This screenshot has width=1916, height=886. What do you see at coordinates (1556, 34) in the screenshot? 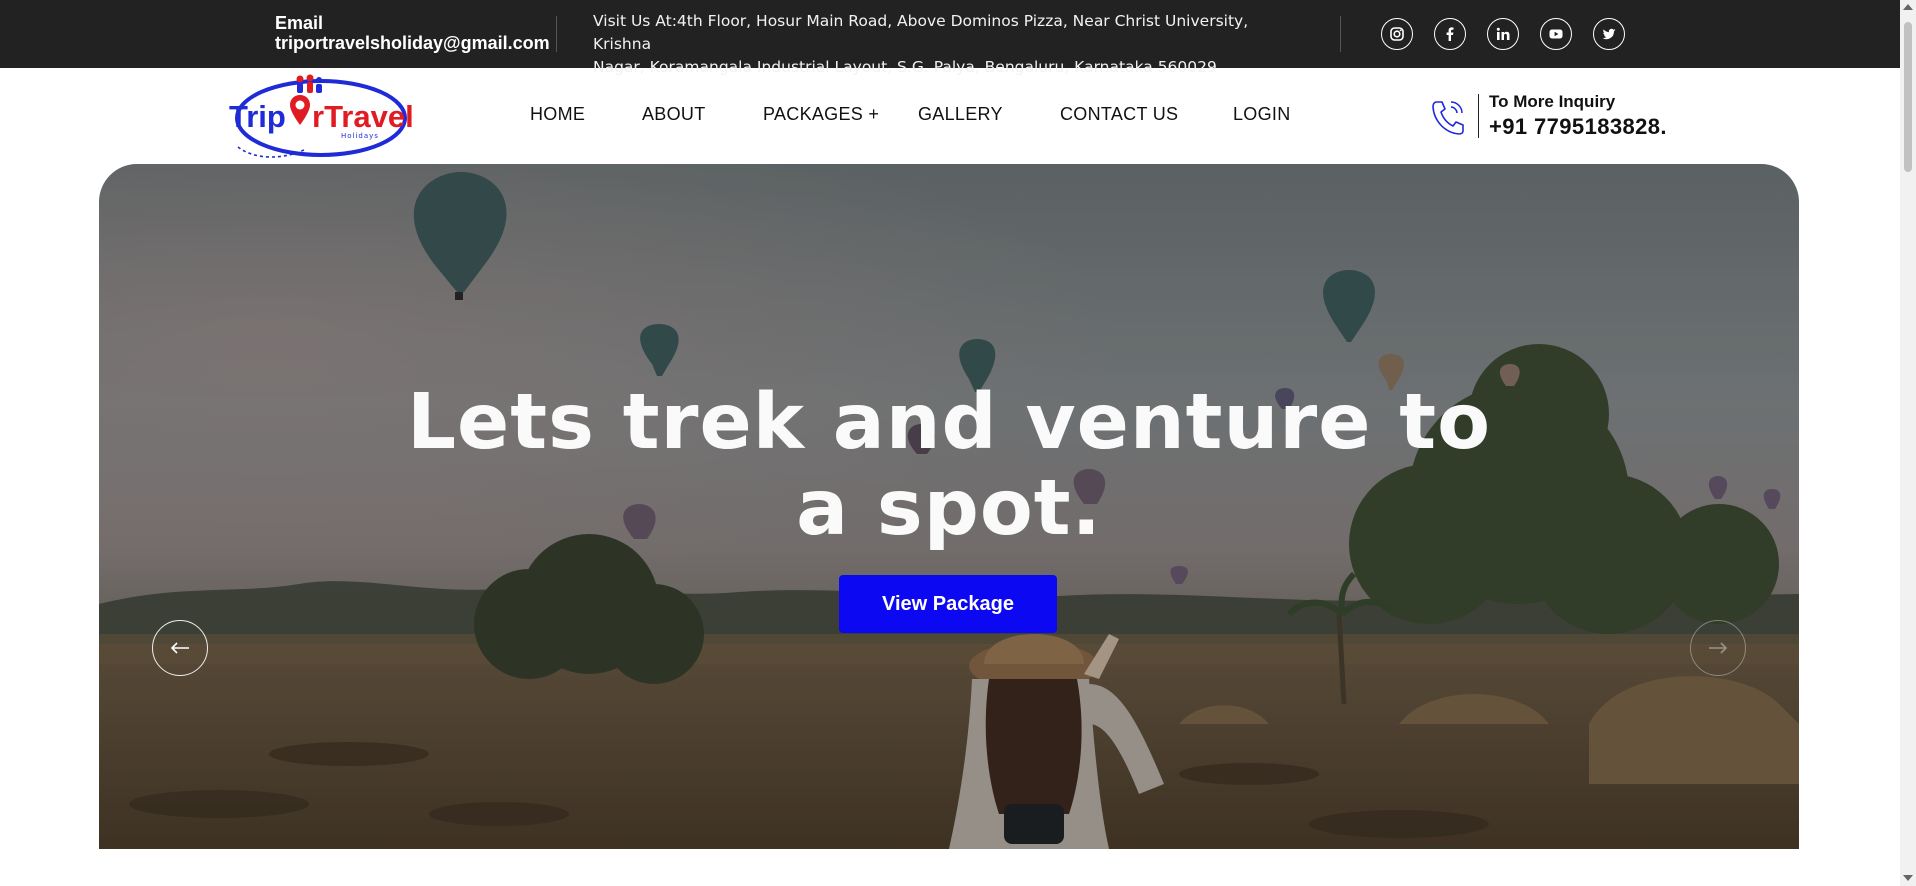
I see `youtube-icon` at bounding box center [1556, 34].